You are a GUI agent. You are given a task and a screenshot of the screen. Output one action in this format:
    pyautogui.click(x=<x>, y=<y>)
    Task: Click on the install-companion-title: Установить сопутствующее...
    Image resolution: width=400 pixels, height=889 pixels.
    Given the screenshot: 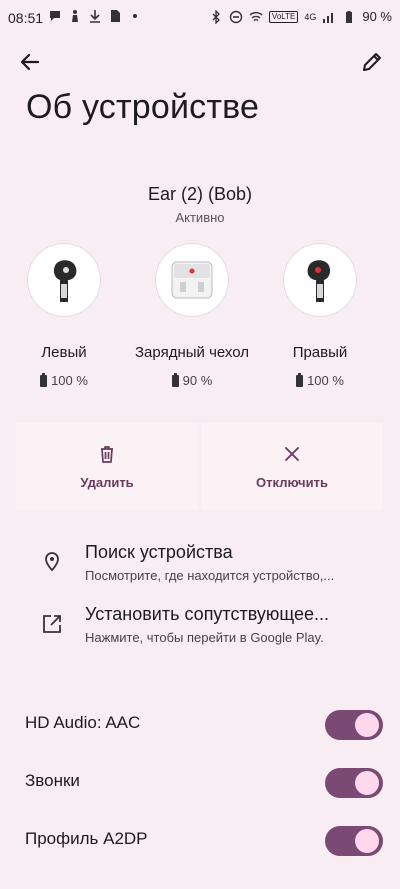 What is the action you would take?
    pyautogui.click(x=207, y=614)
    